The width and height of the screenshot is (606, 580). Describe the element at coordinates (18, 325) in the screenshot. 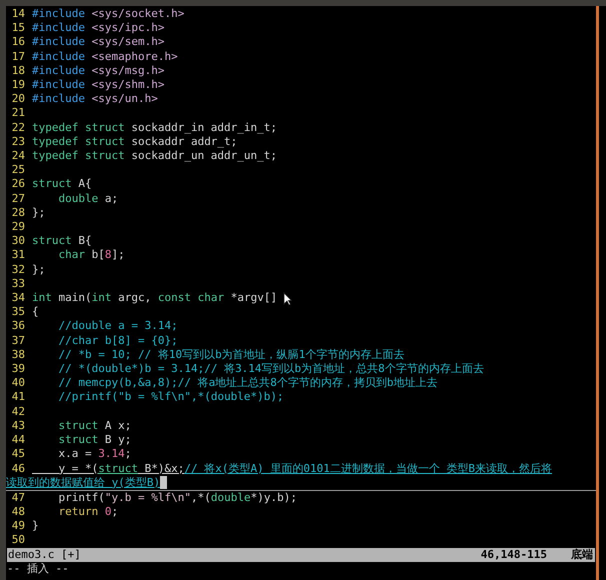

I see `line-number: 36` at that location.